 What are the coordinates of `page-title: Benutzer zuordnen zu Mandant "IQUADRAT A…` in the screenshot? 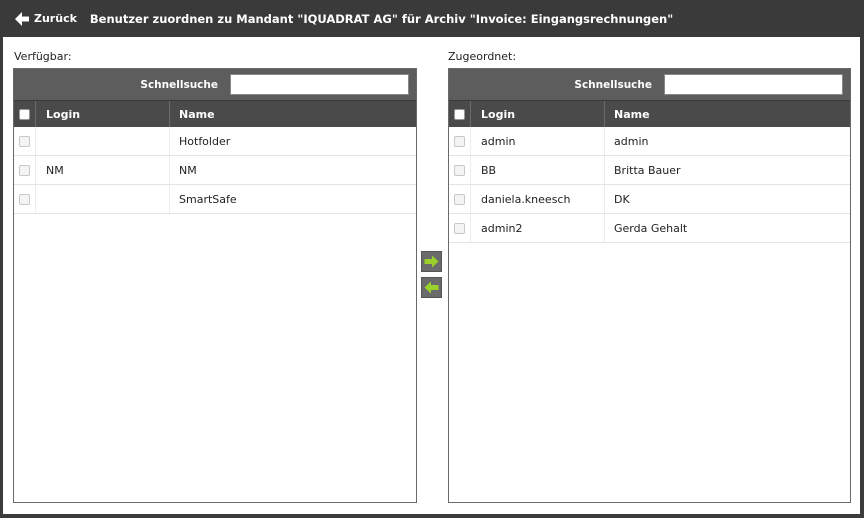 It's located at (381, 18).